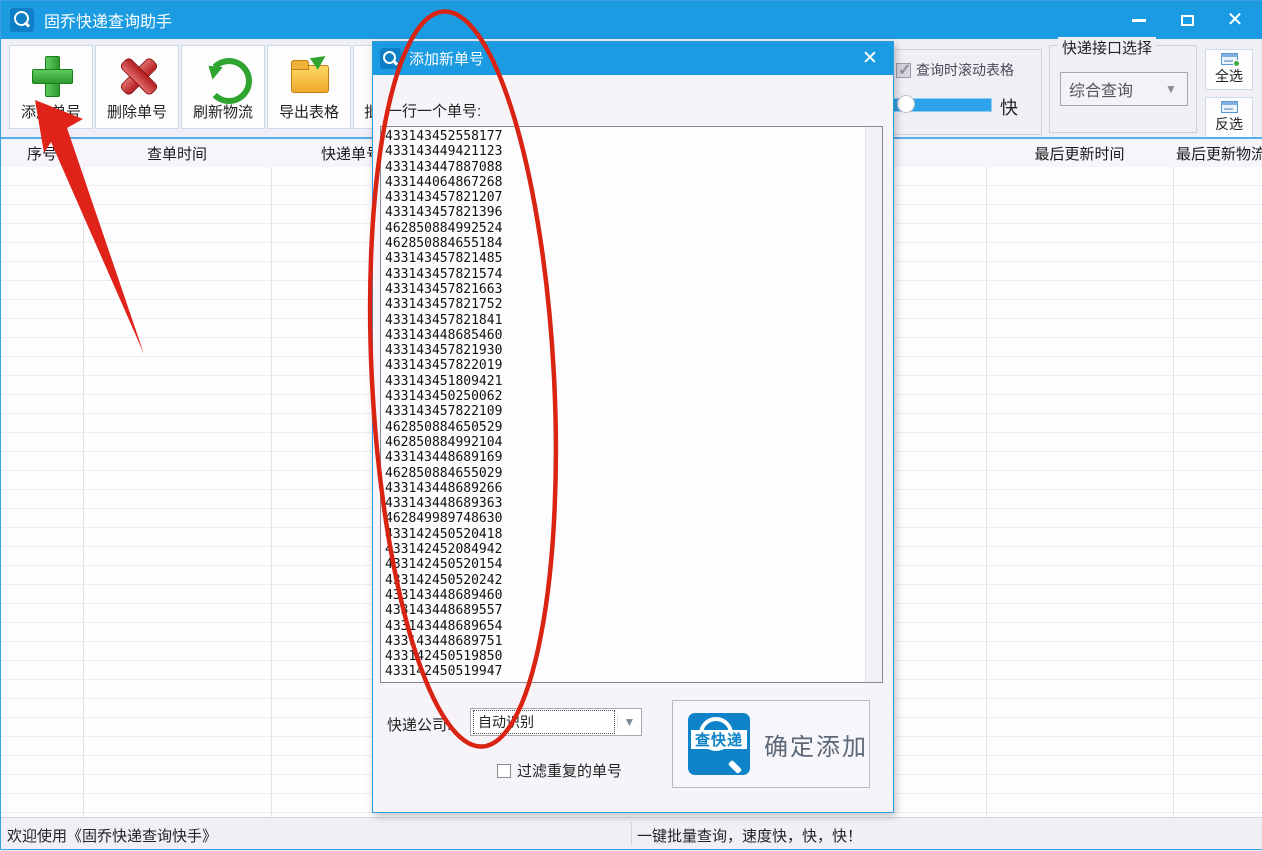  I want to click on select-all-button: 全选, so click(1229, 69).